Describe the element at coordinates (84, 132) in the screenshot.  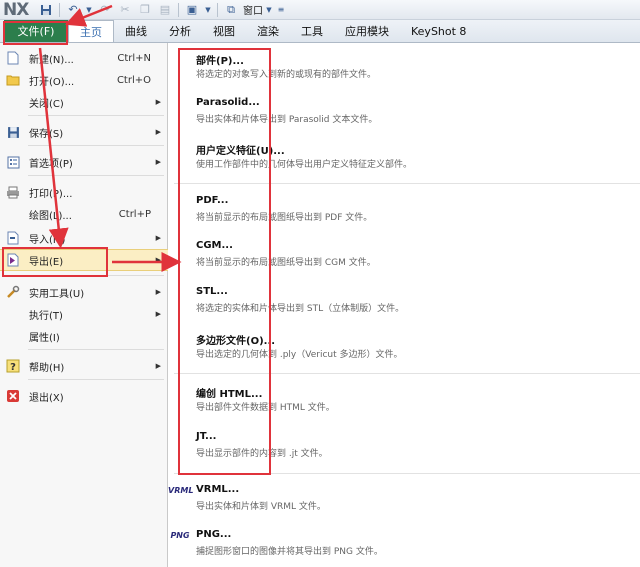
I see `menu-item-save: 保存(S) ▶` at that location.